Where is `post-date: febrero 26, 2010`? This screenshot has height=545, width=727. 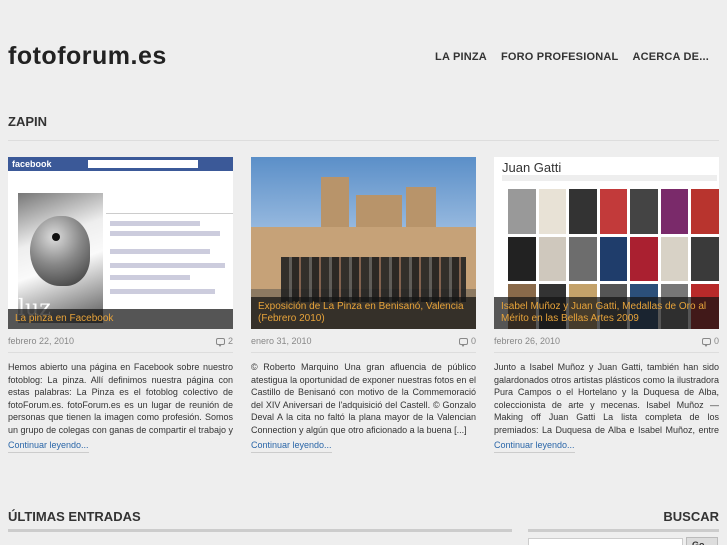 post-date: febrero 26, 2010 is located at coordinates (527, 341).